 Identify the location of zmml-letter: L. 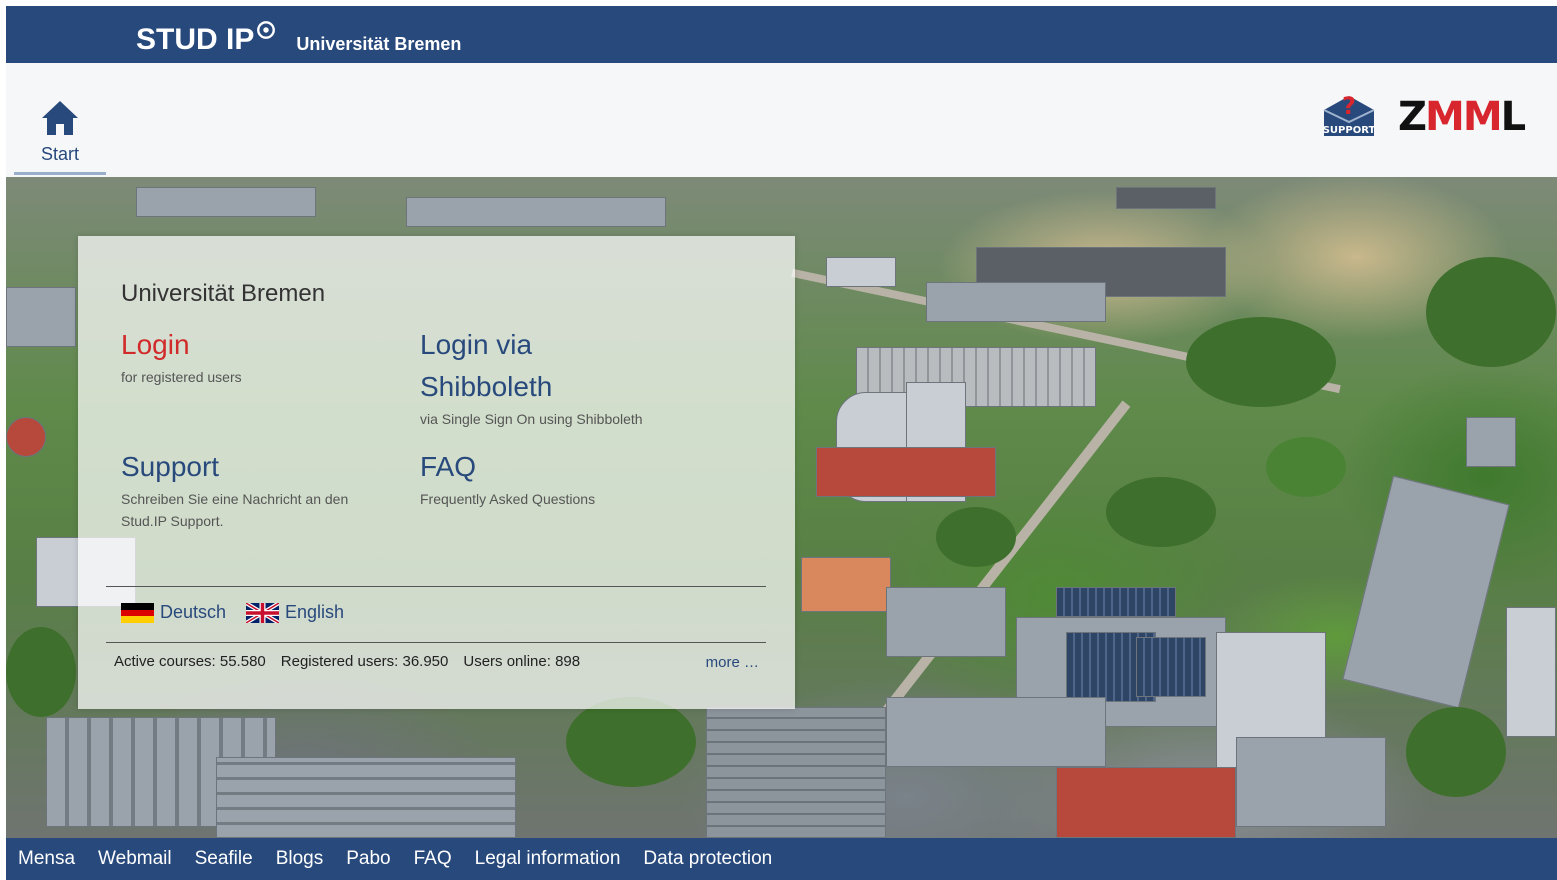
(1513, 117).